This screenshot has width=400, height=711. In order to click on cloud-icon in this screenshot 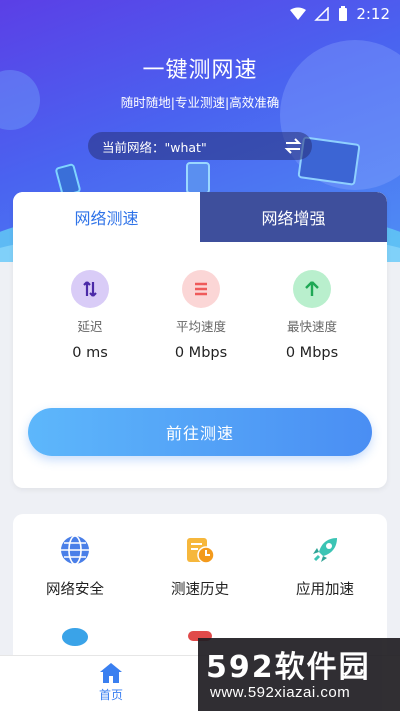, I will do `click(75, 637)`.